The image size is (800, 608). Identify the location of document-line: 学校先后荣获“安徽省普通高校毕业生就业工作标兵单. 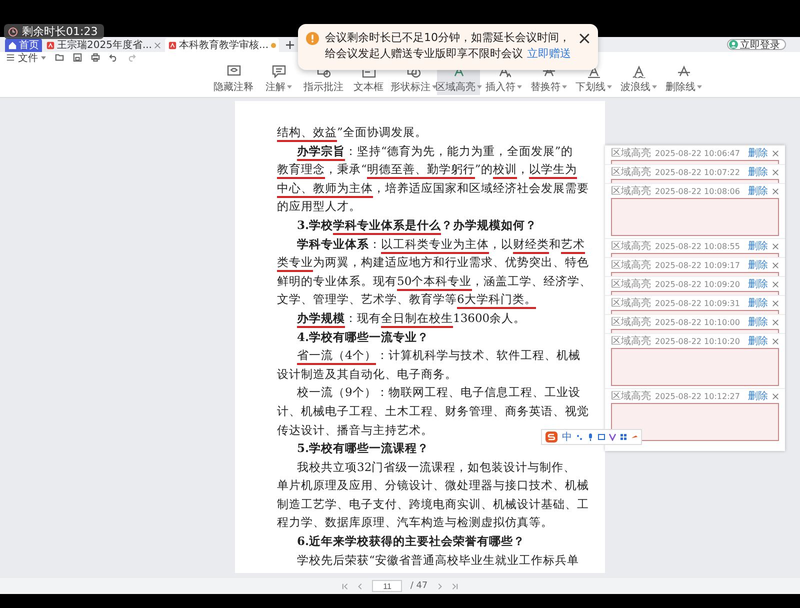
(437, 560).